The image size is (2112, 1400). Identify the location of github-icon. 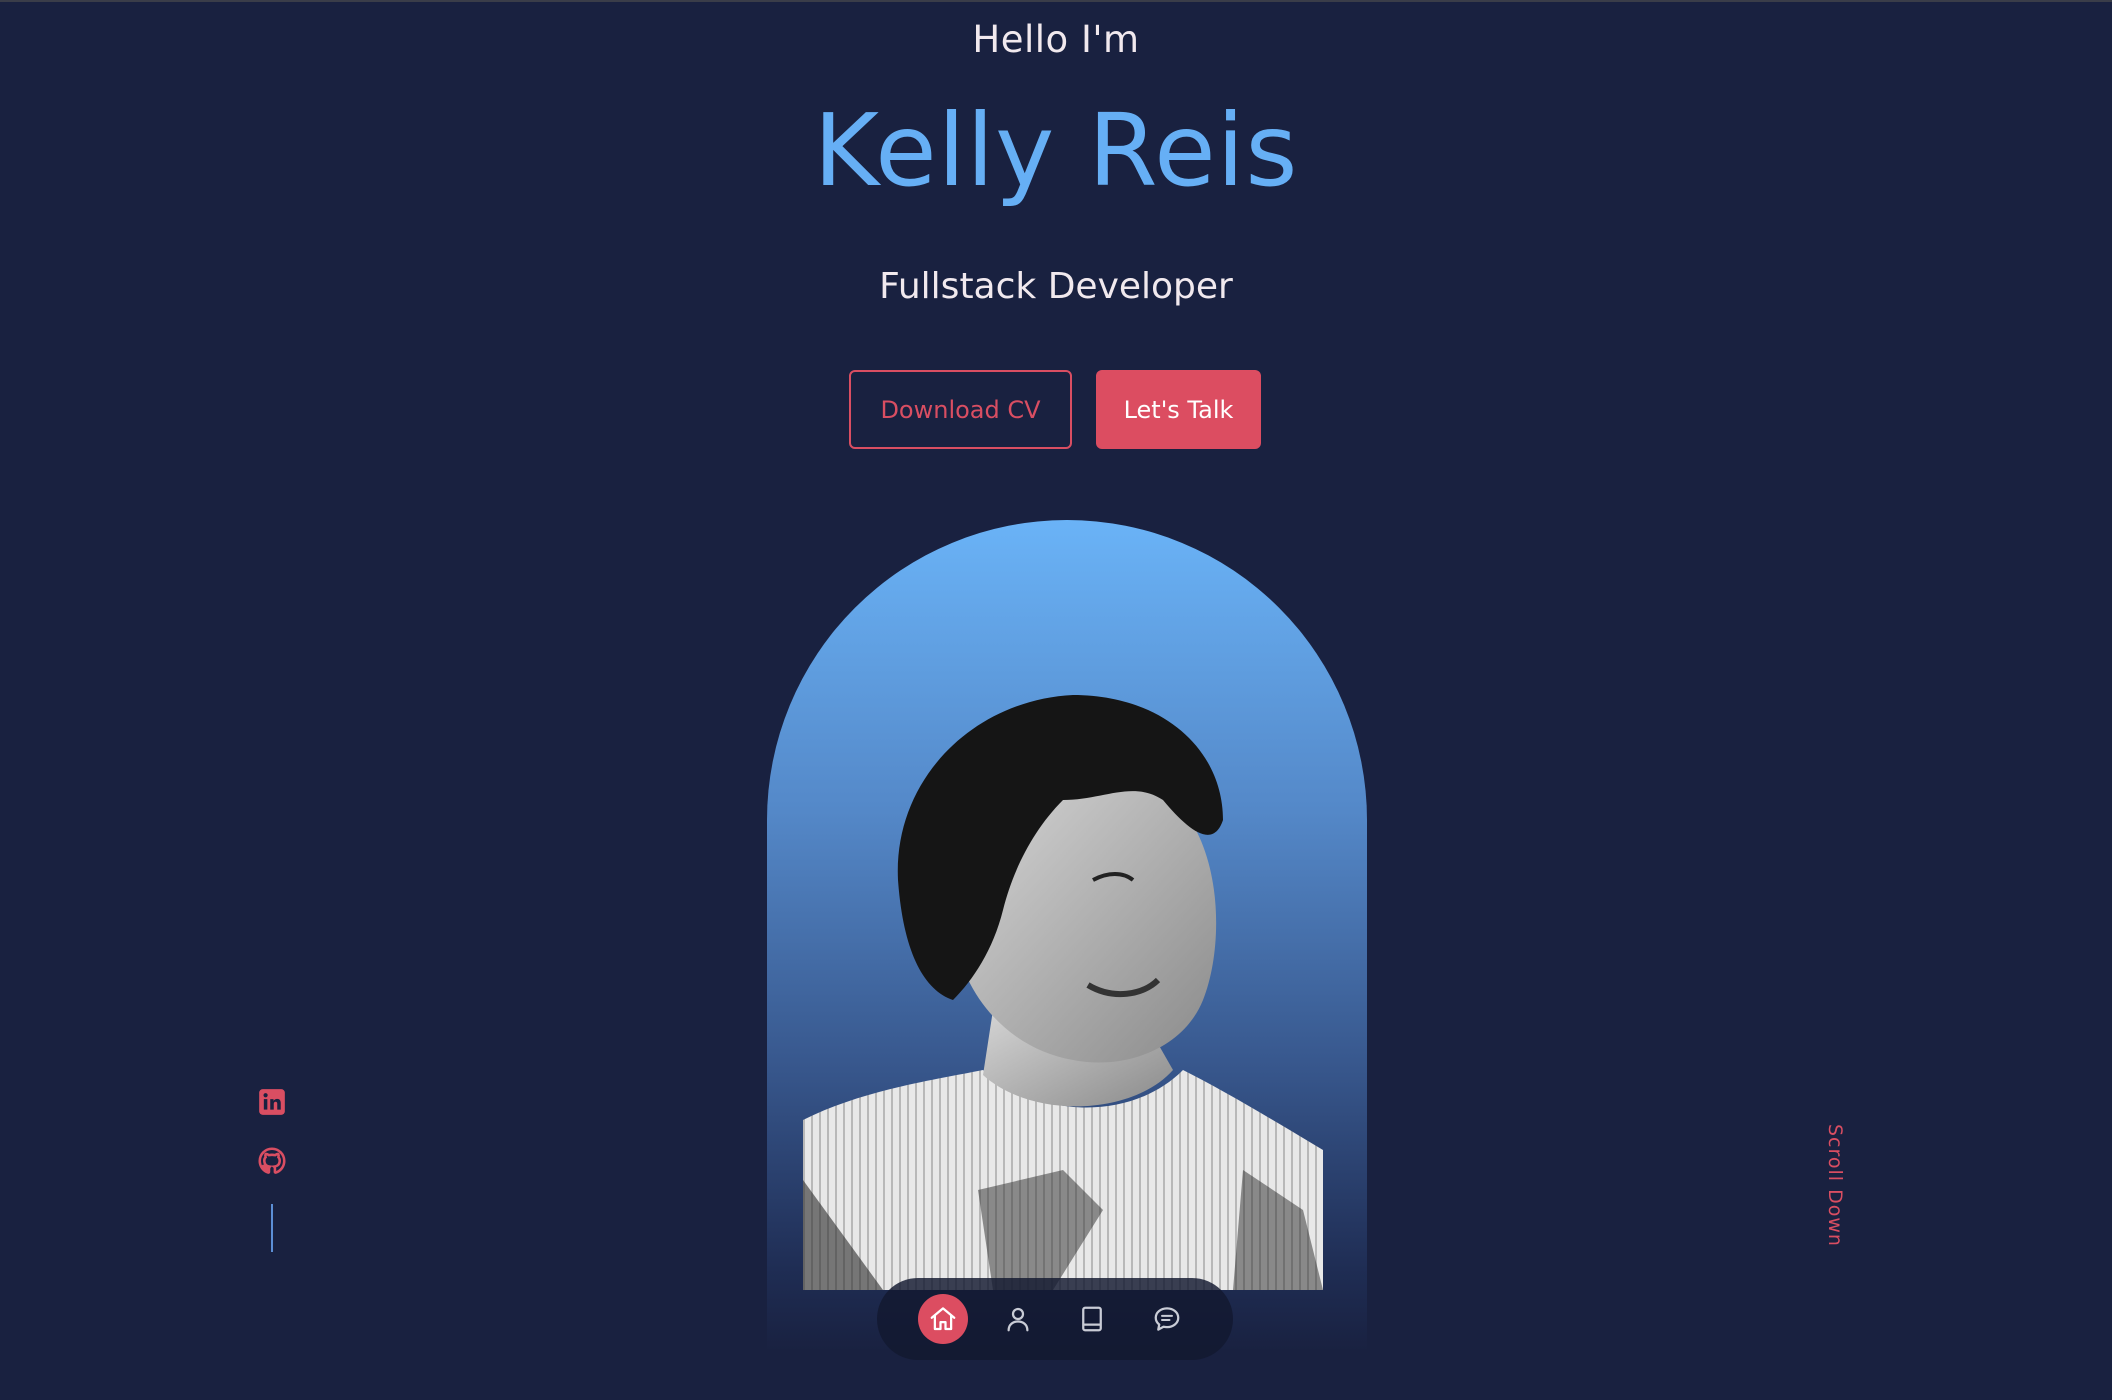
(272, 1160).